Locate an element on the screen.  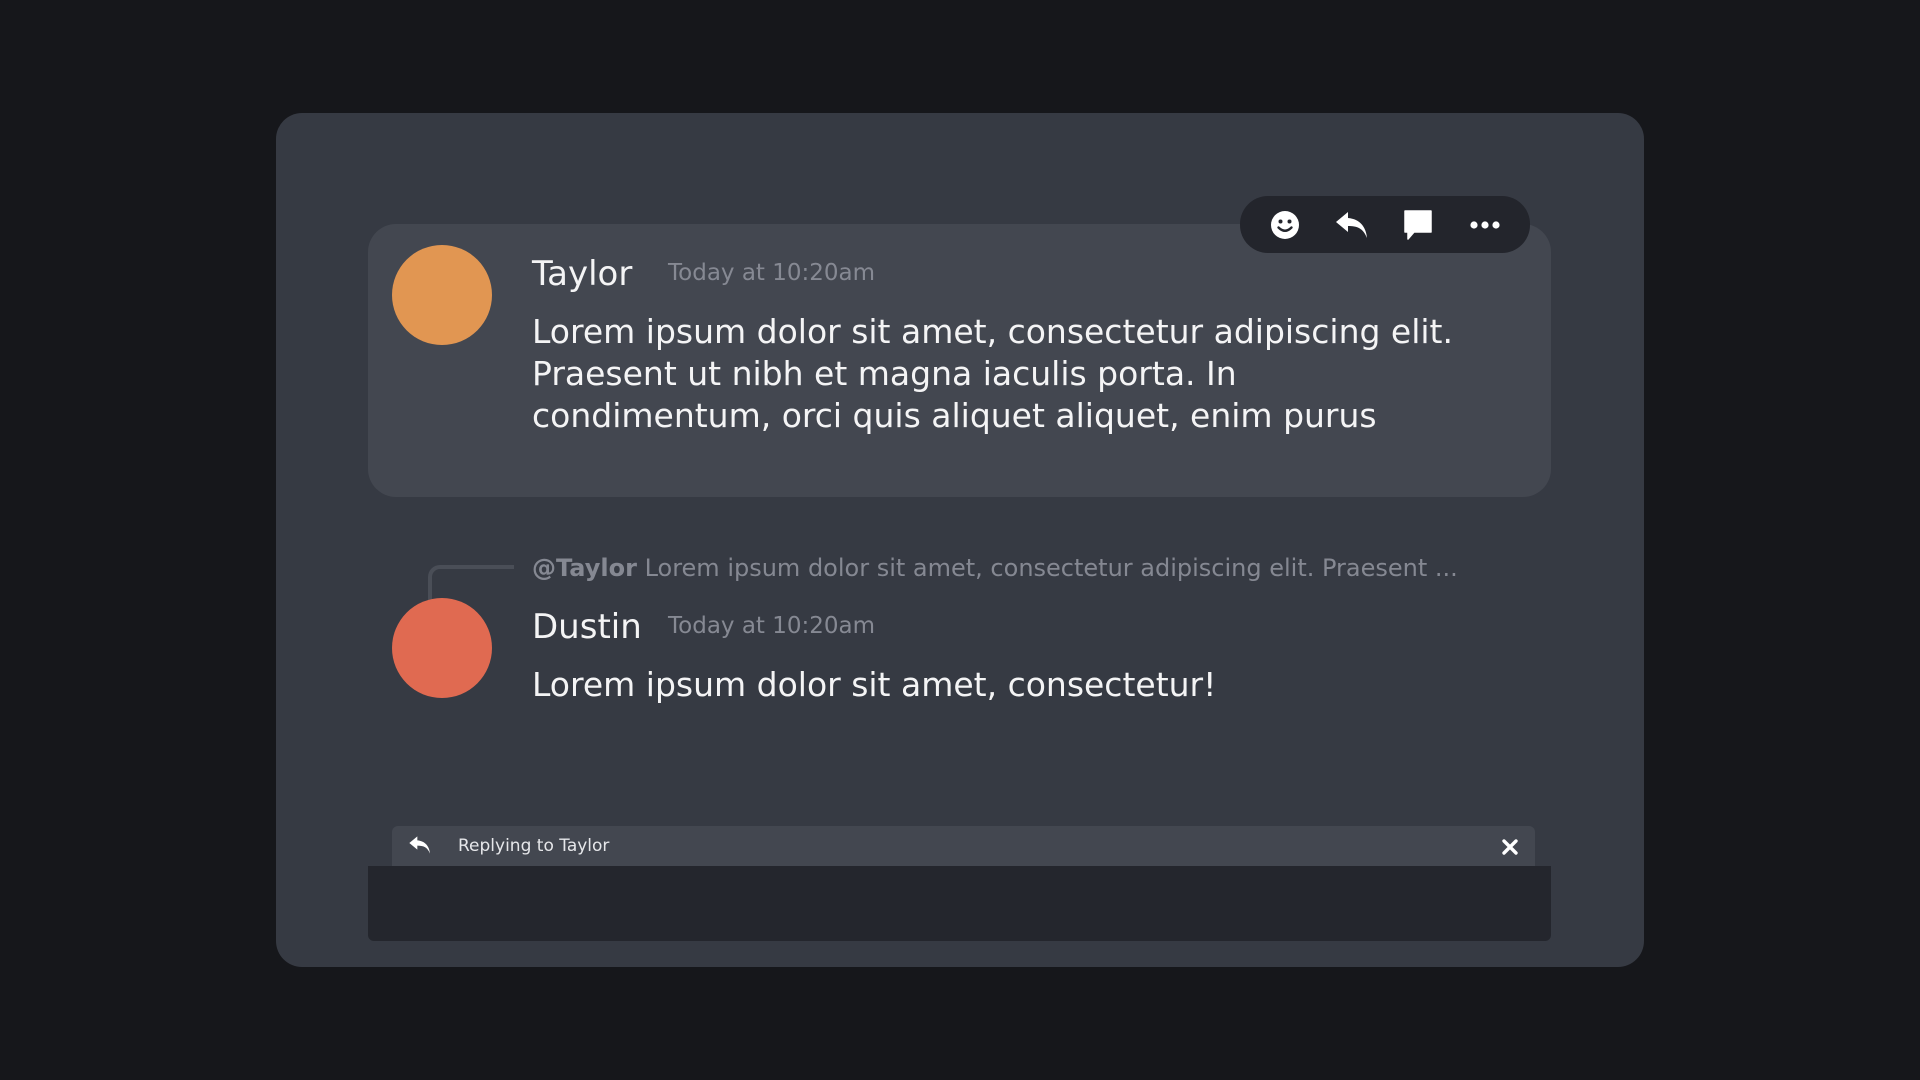
add-reaction-button is located at coordinates (1285, 225).